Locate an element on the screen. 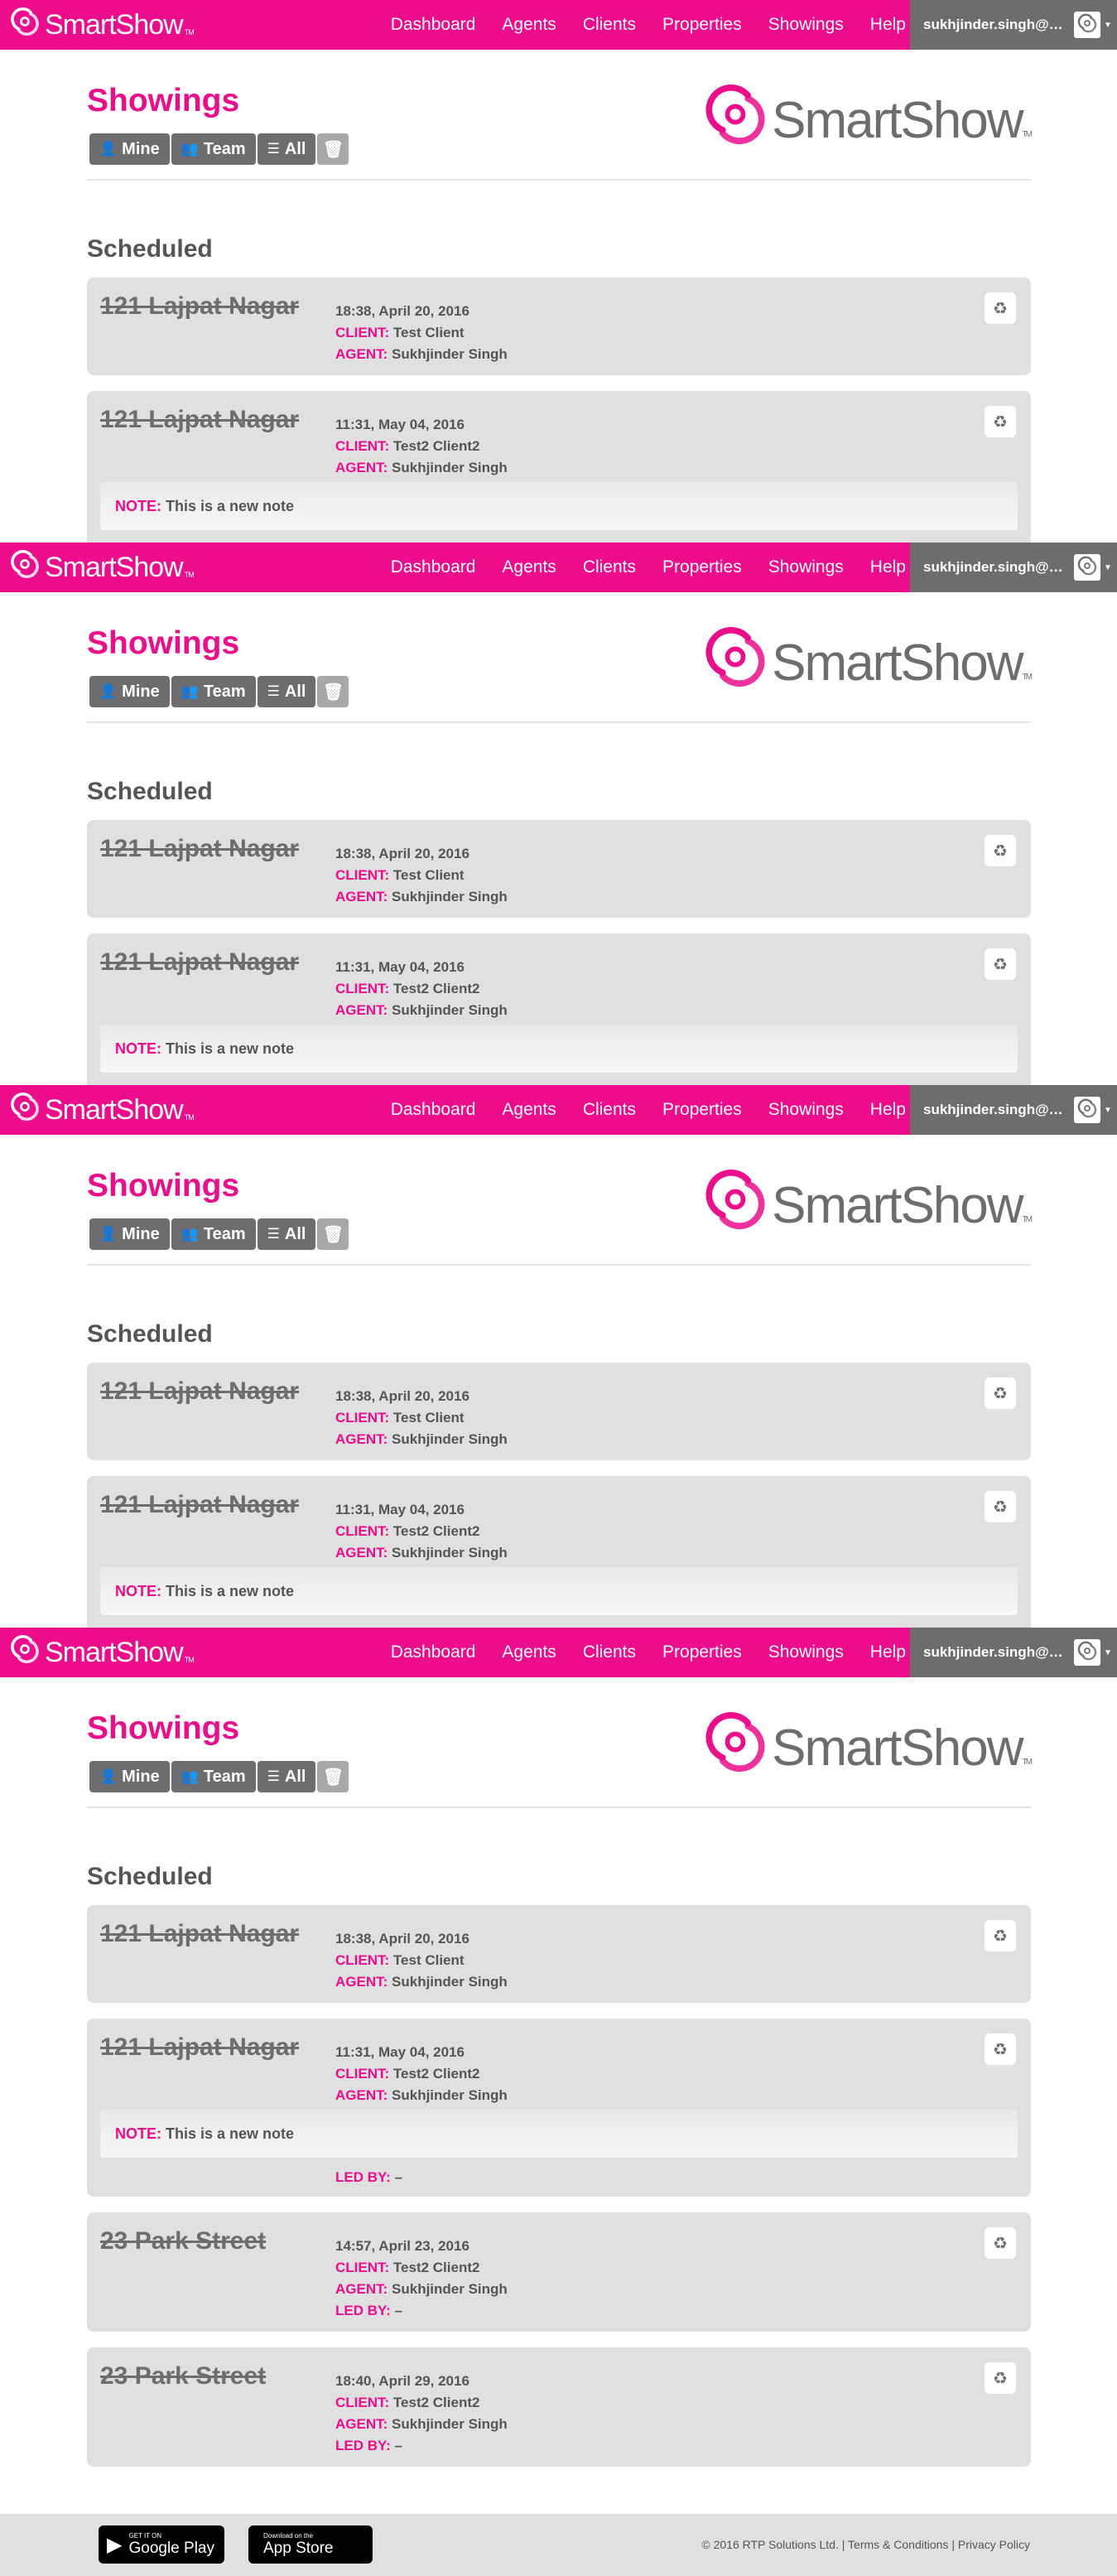  logo-tm: TM is located at coordinates (1027, 1762).